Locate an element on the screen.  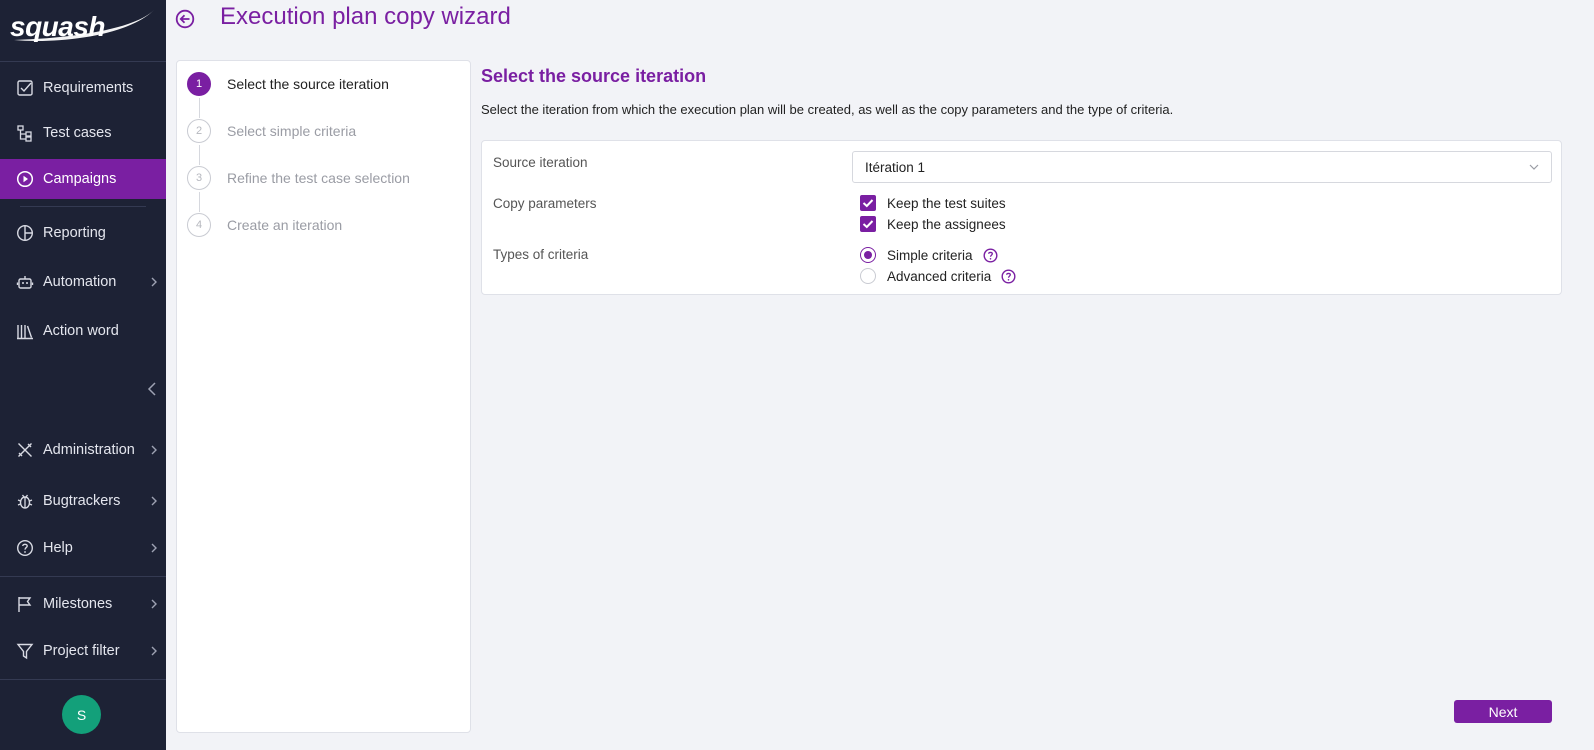
sidebar-item-action-word: Action word is located at coordinates (83, 331).